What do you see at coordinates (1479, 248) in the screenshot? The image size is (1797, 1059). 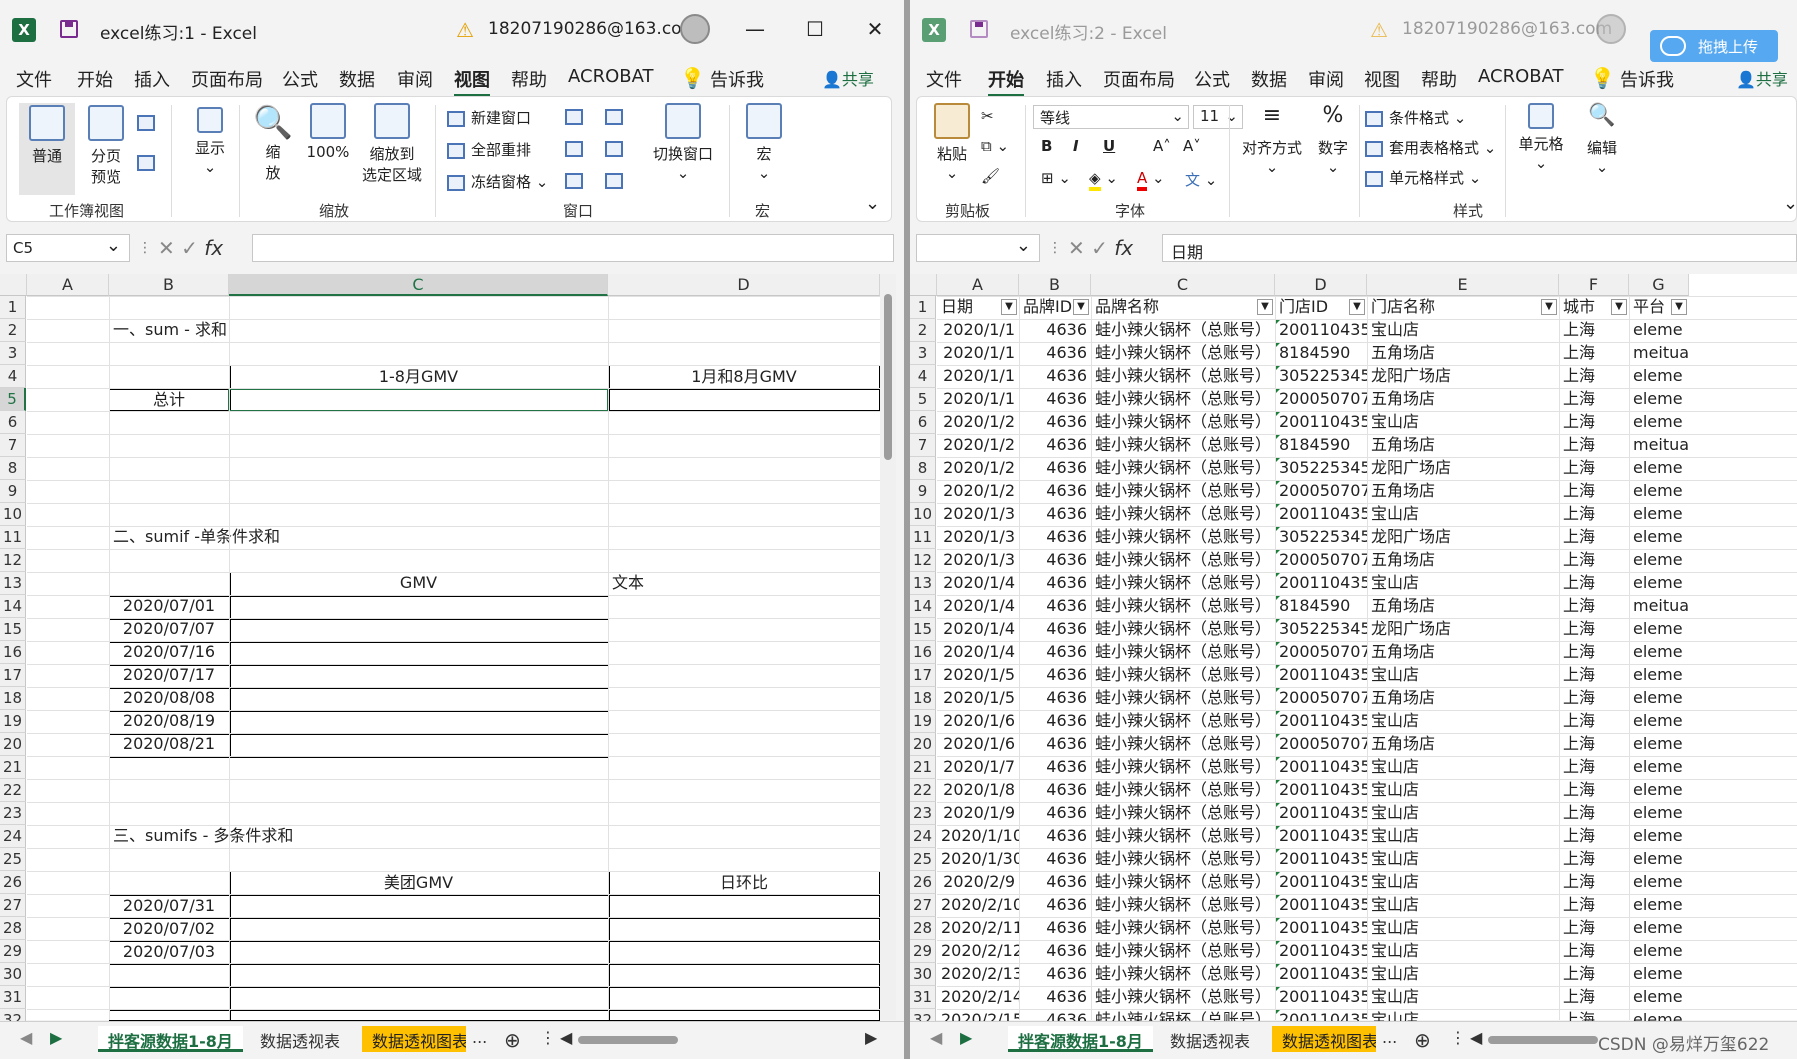 I see `formula-input: 日期` at bounding box center [1479, 248].